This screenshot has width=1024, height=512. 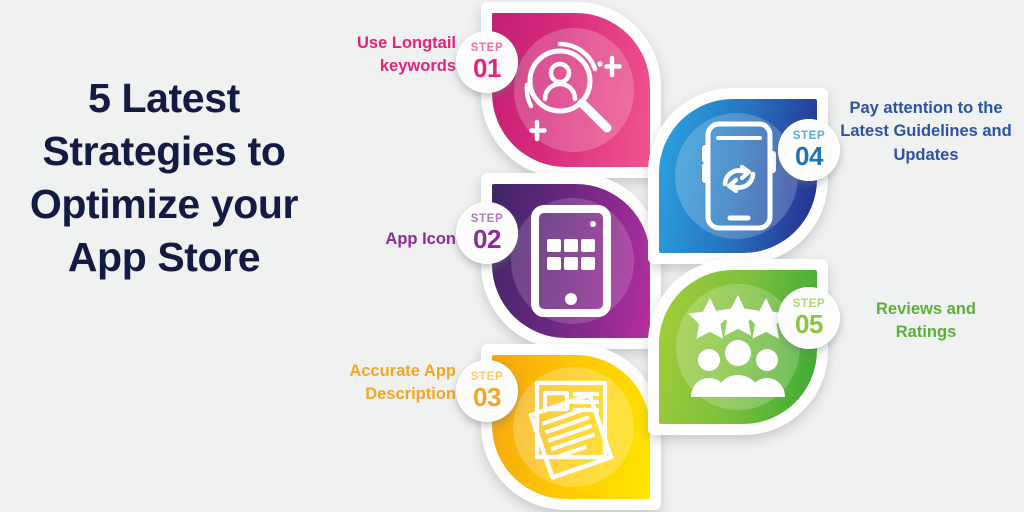 I want to click on step-badge-5: STEP 05, so click(x=809, y=318).